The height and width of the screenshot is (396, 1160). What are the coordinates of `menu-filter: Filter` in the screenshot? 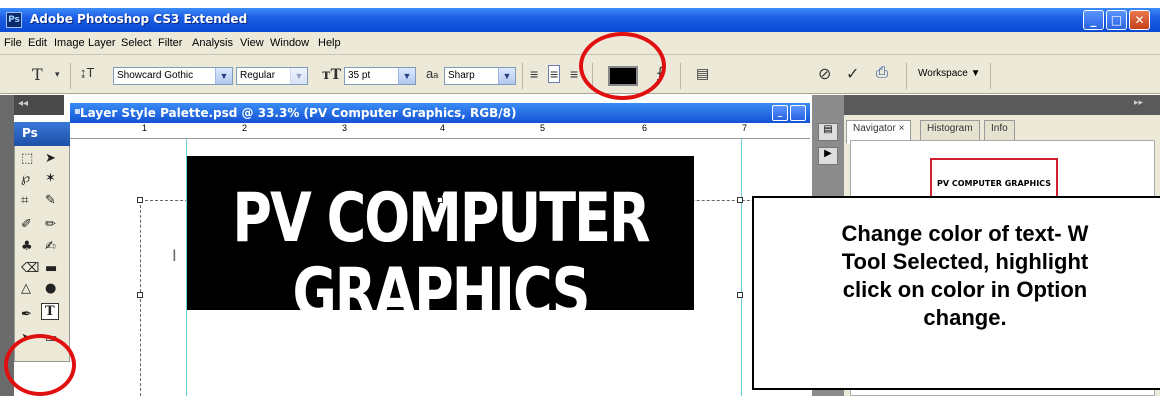 It's located at (170, 43).